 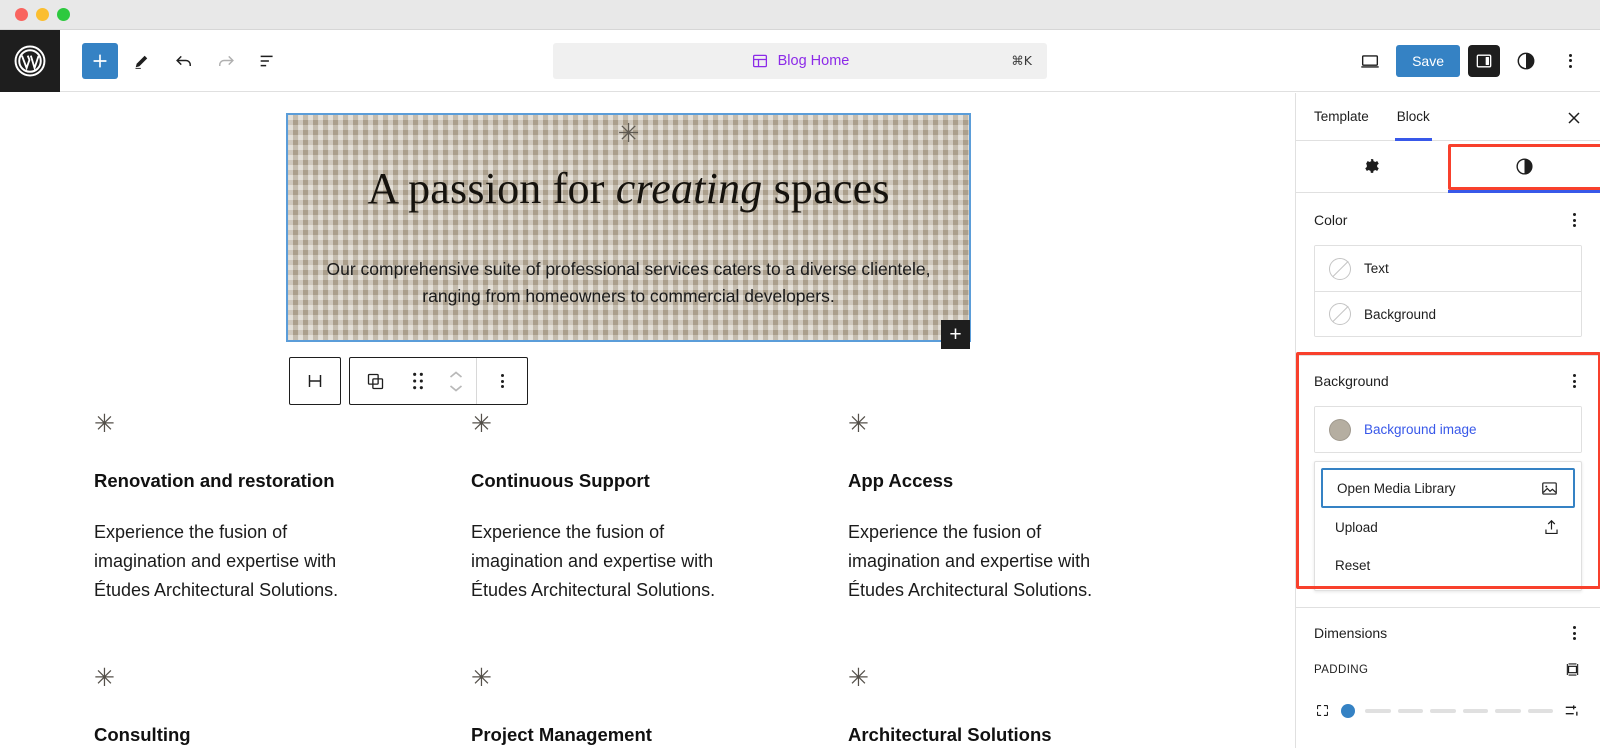 What do you see at coordinates (1036, 706) in the screenshot?
I see `feature-item: ✳ Architectural Solutions` at bounding box center [1036, 706].